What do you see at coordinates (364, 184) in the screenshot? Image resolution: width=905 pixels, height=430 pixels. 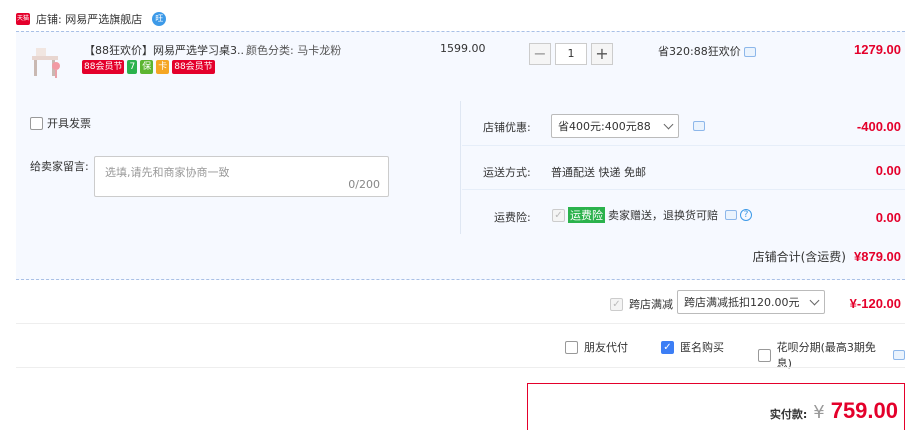 I see `message-counter: 0/200` at bounding box center [364, 184].